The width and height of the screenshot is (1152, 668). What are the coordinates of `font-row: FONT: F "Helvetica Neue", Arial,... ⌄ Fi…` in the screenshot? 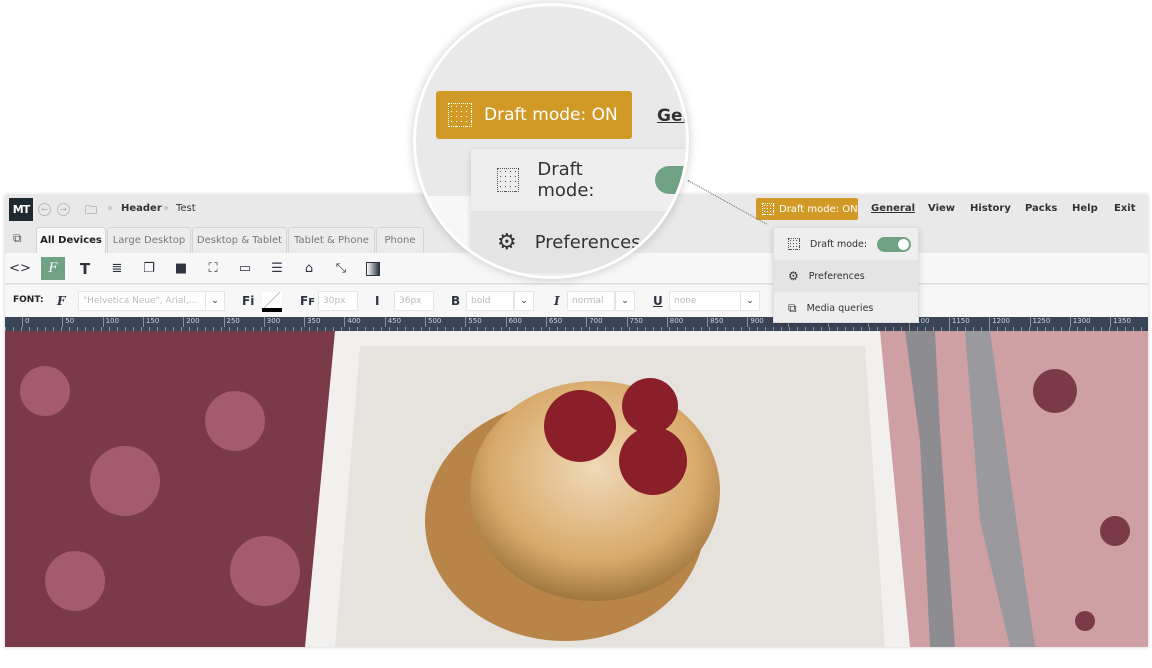 It's located at (576, 301).